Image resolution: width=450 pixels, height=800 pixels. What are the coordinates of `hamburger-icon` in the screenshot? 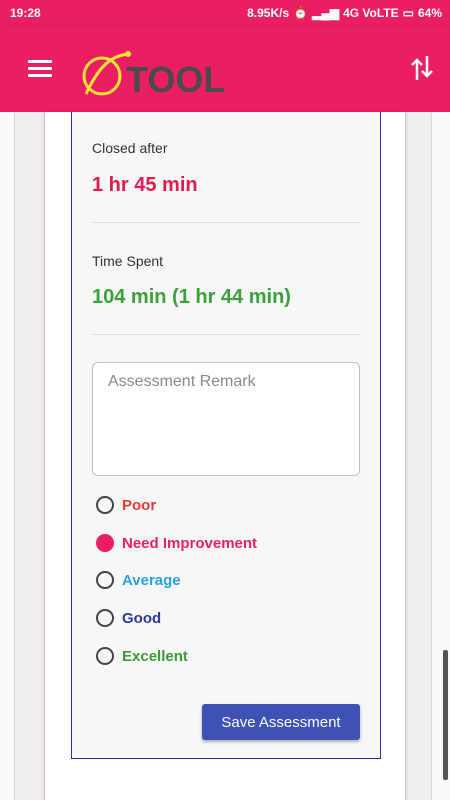 It's located at (40, 69).